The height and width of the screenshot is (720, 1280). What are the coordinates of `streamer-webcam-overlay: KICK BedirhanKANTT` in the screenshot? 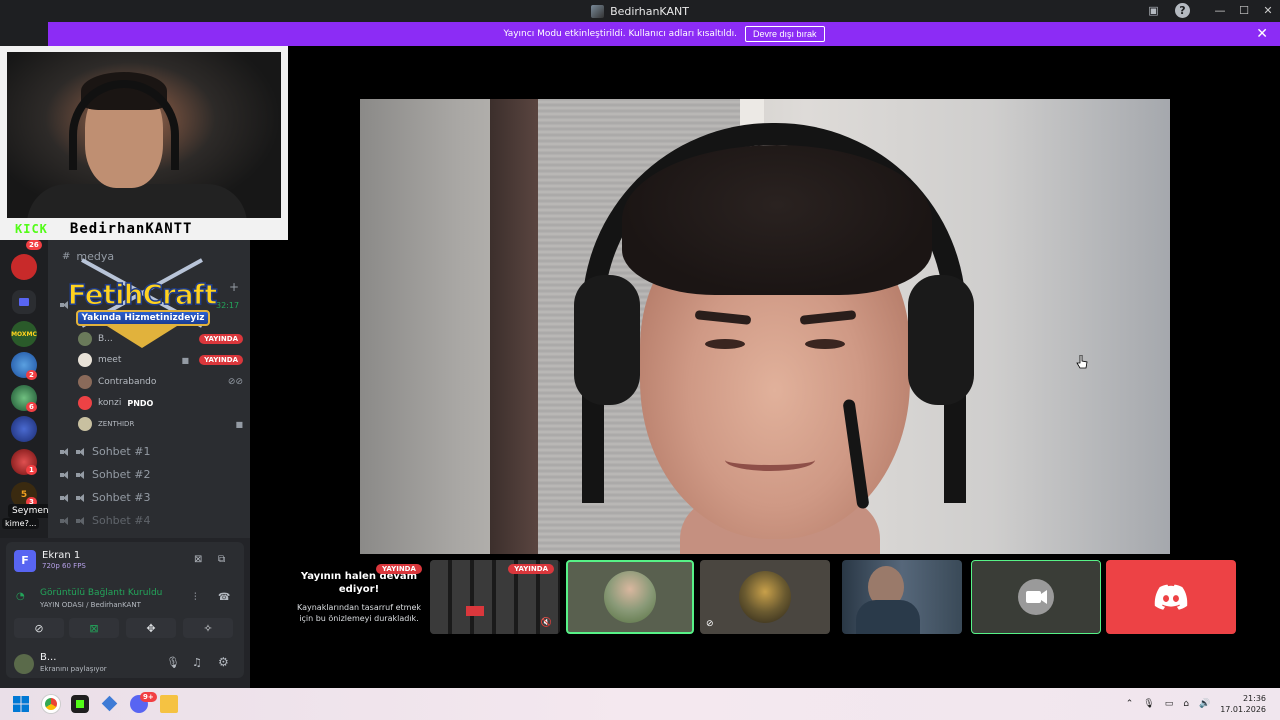 It's located at (144, 143).